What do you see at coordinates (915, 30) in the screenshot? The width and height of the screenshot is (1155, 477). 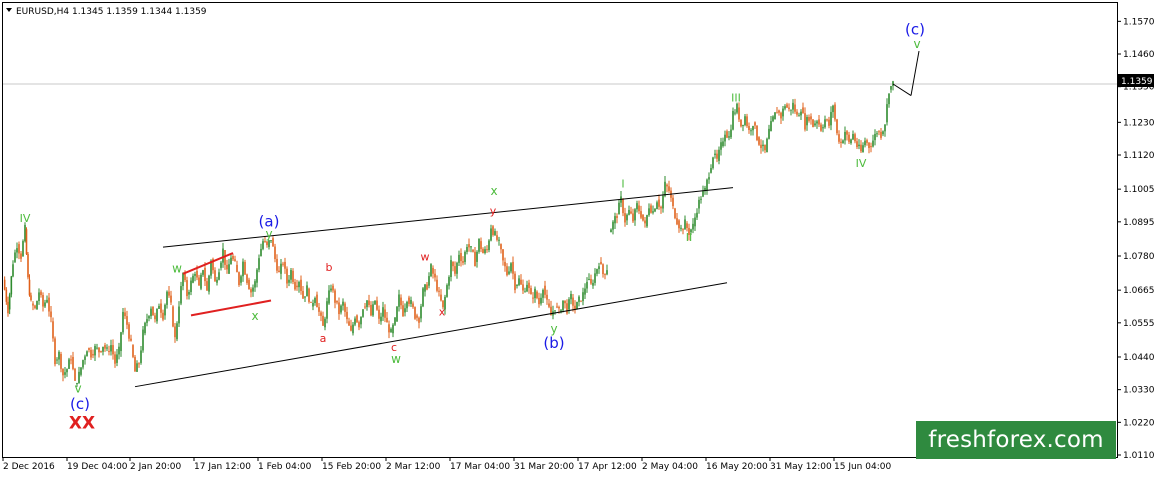 I see `wave-label: (c)` at bounding box center [915, 30].